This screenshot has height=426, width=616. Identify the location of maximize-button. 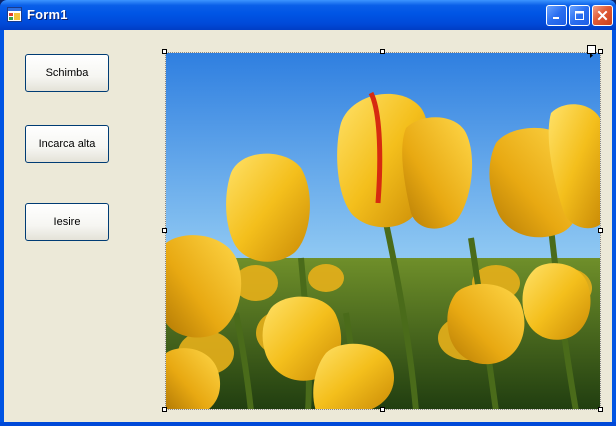
(579, 15).